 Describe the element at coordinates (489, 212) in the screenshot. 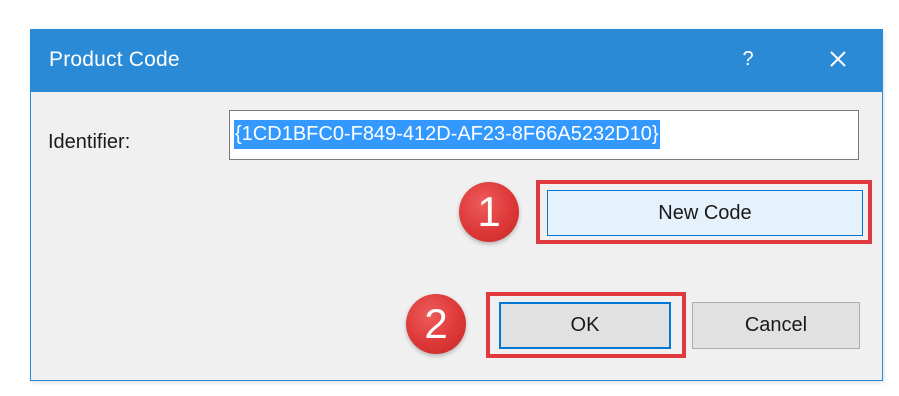

I see `step-1-badge: 1` at that location.